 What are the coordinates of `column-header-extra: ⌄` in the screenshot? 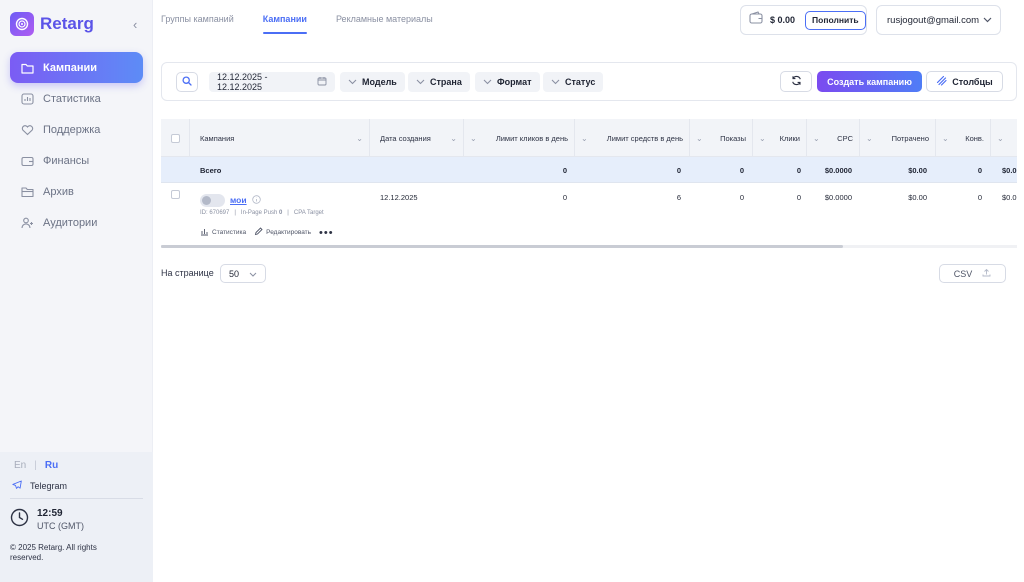 It's located at (1004, 138).